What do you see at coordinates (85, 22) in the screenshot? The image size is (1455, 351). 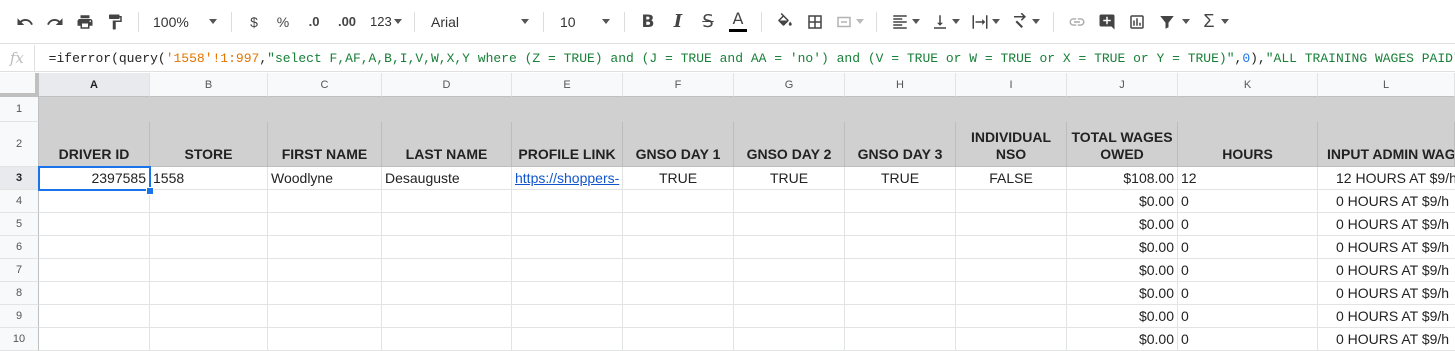 I see `print-icon` at bounding box center [85, 22].